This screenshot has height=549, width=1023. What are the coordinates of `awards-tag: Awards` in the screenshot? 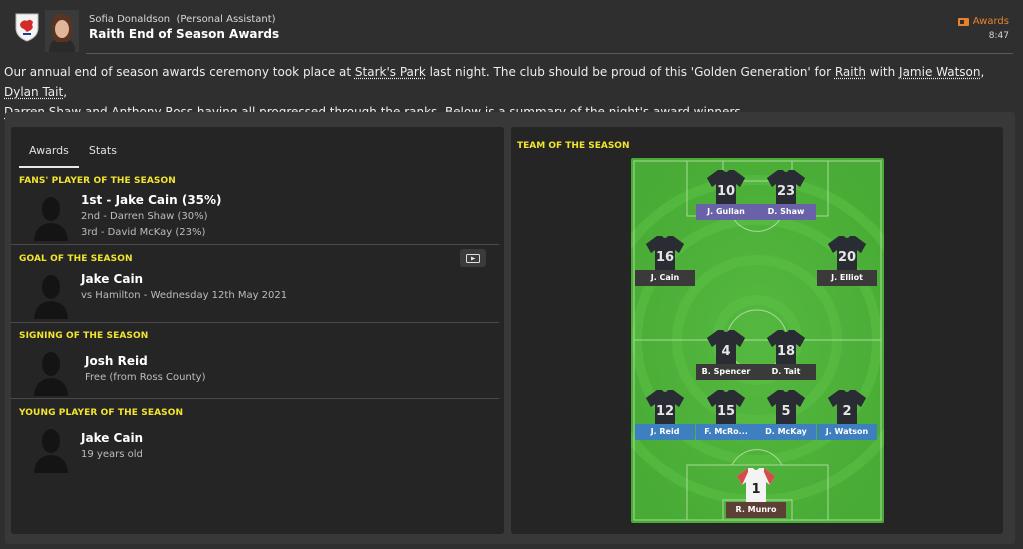 It's located at (983, 21).